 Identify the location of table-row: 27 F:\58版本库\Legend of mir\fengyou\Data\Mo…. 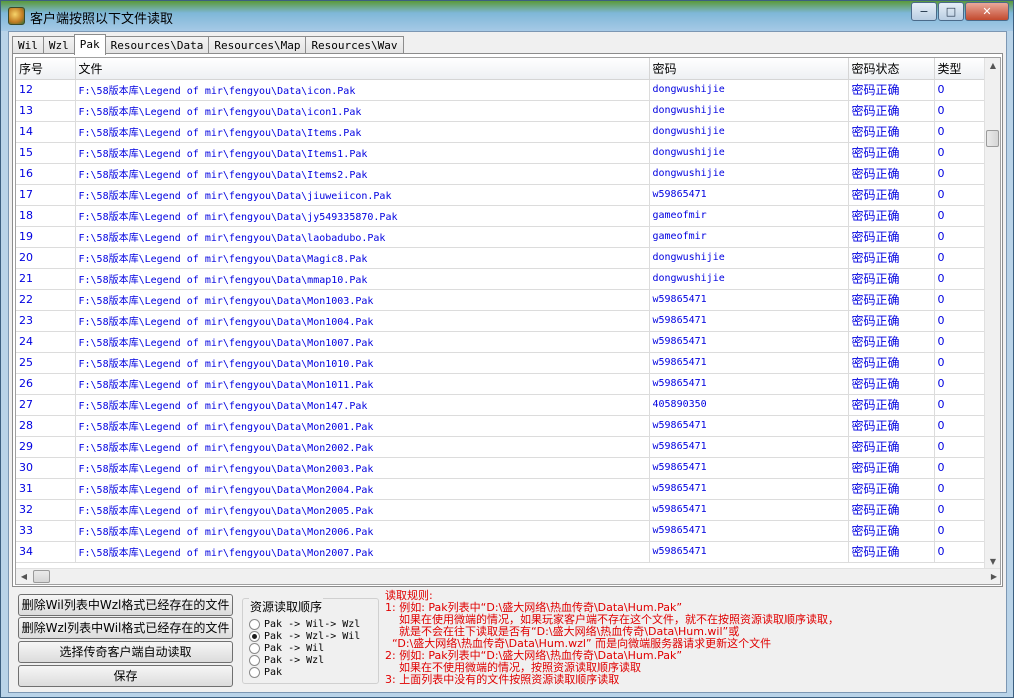
(502, 405).